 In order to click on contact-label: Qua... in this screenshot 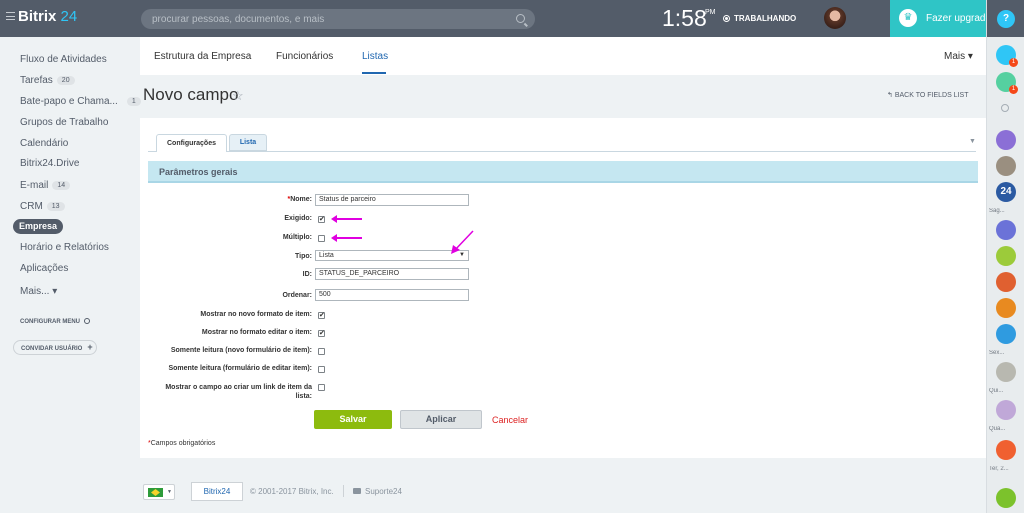, I will do `click(997, 429)`.